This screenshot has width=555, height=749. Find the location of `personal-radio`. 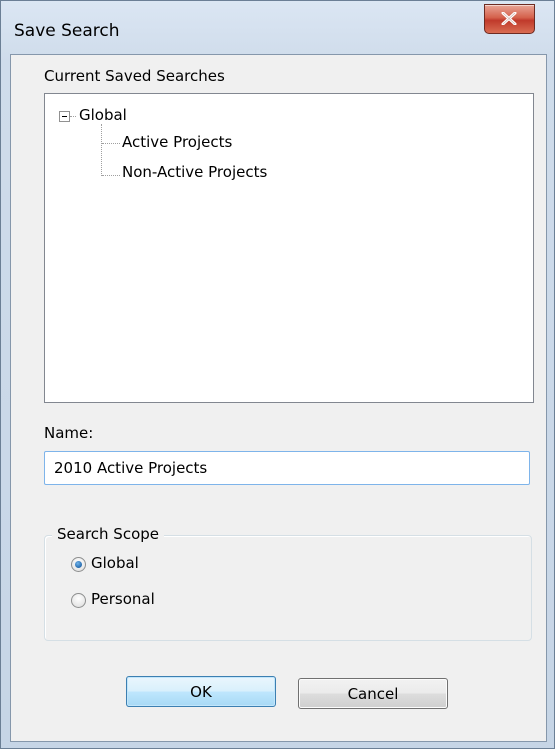

personal-radio is located at coordinates (78, 600).